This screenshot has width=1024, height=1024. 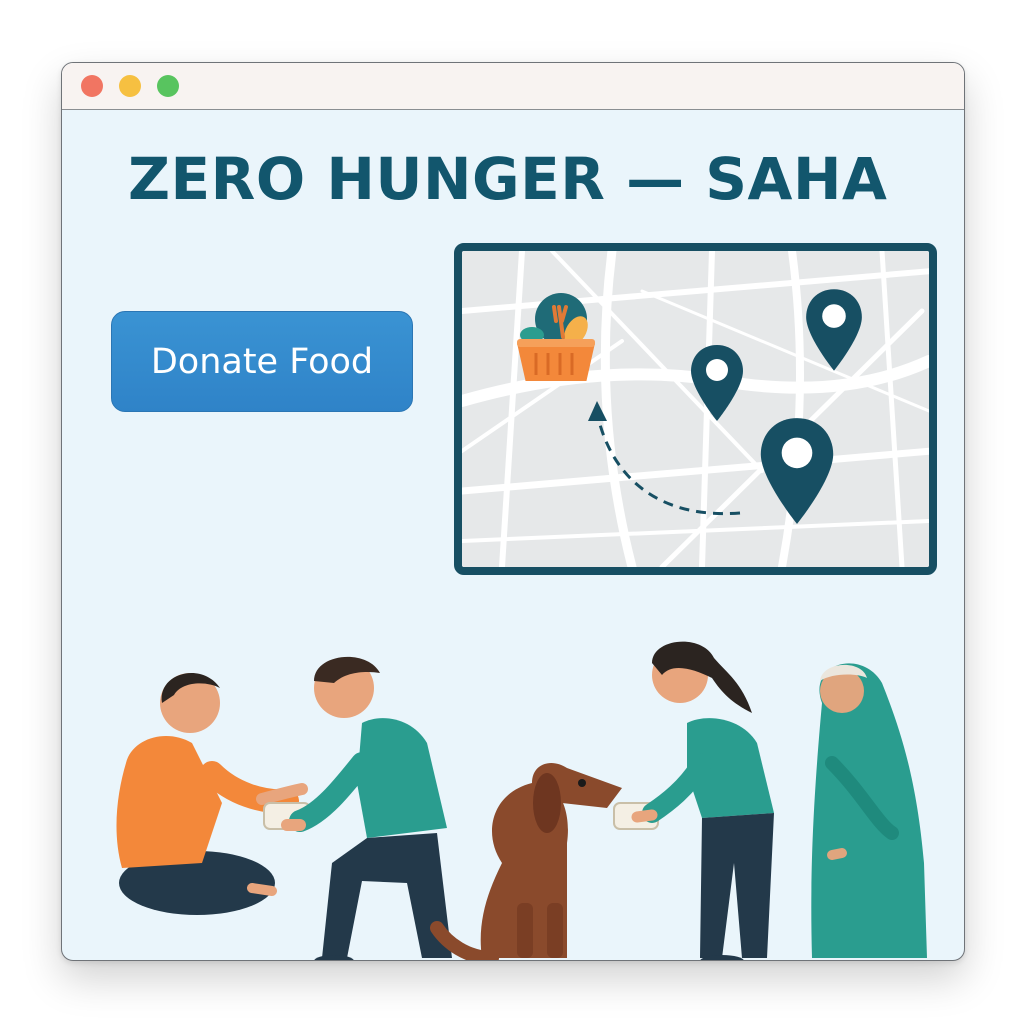 What do you see at coordinates (212, 793) in the screenshot?
I see `seated-person` at bounding box center [212, 793].